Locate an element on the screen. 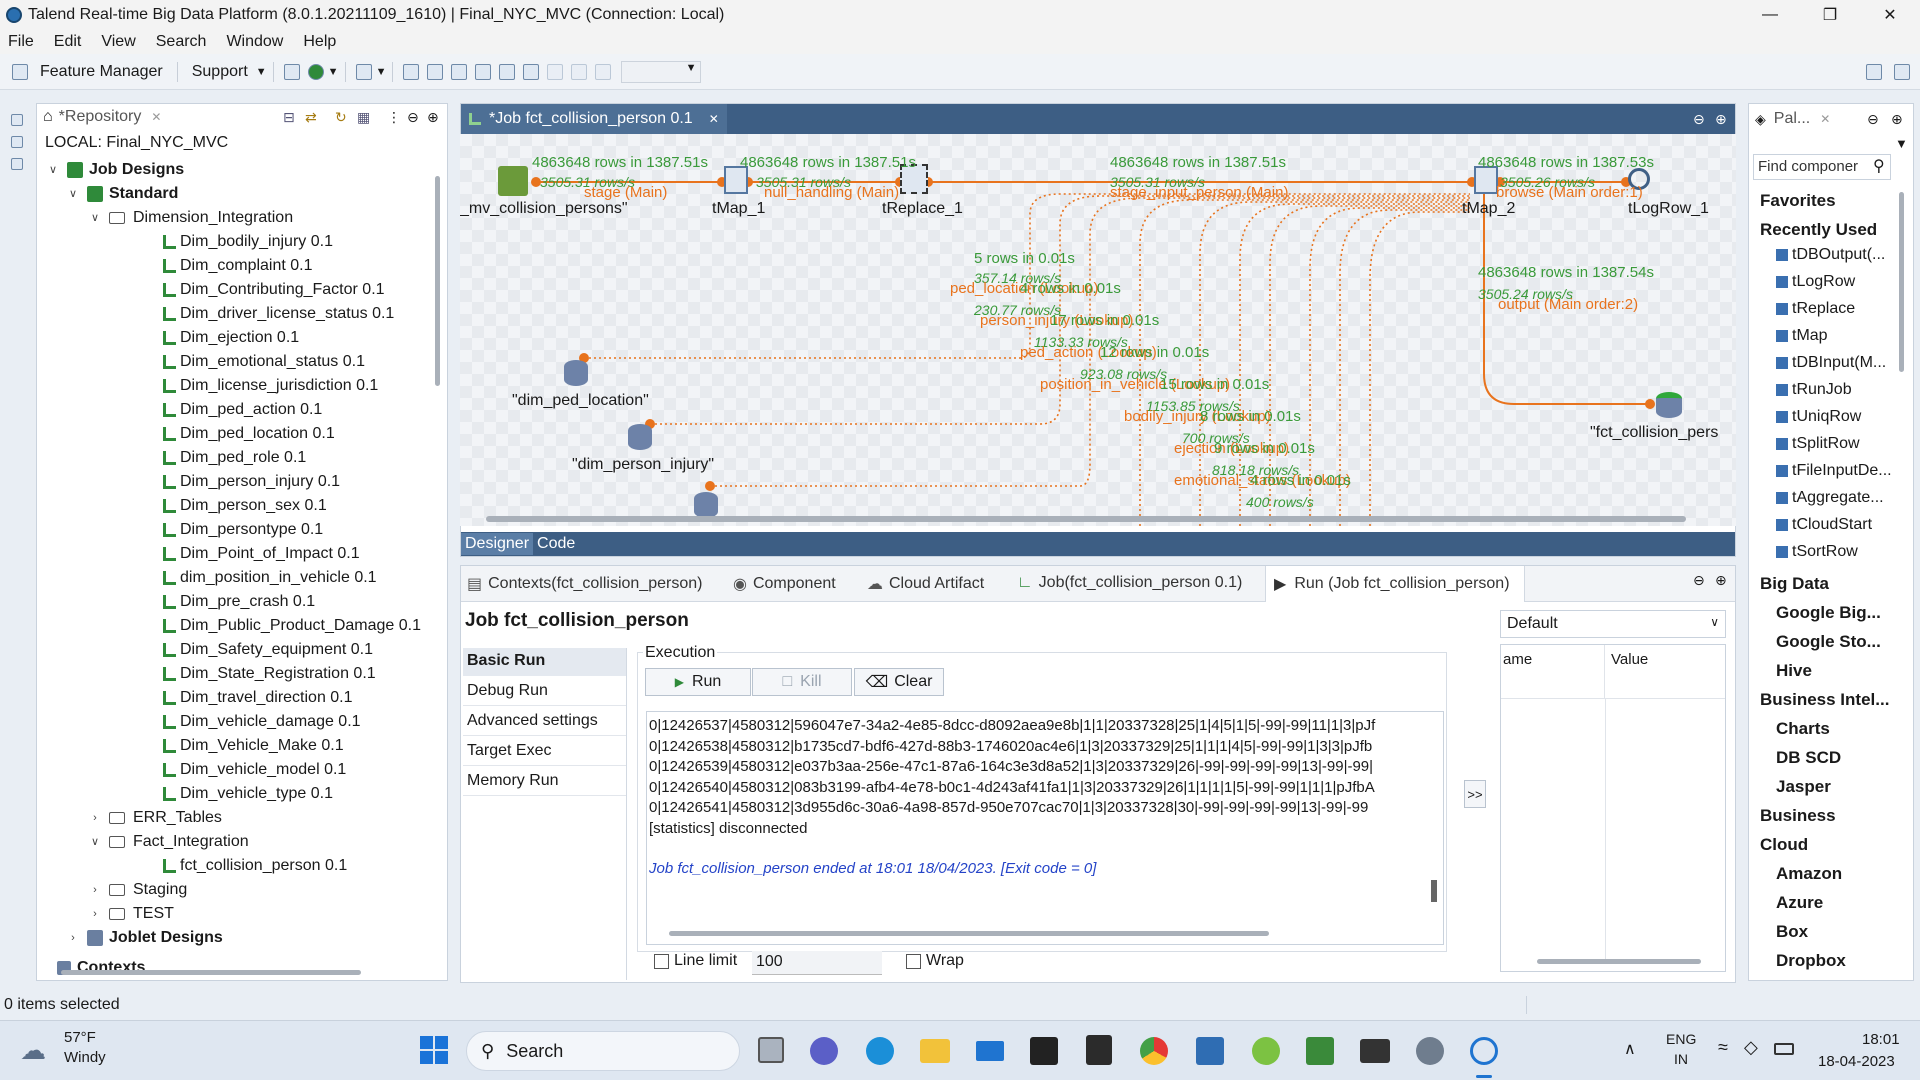 Image resolution: width=1920 pixels, height=1080 pixels. volume-muted-icon: ◇ is located at coordinates (1751, 1047).